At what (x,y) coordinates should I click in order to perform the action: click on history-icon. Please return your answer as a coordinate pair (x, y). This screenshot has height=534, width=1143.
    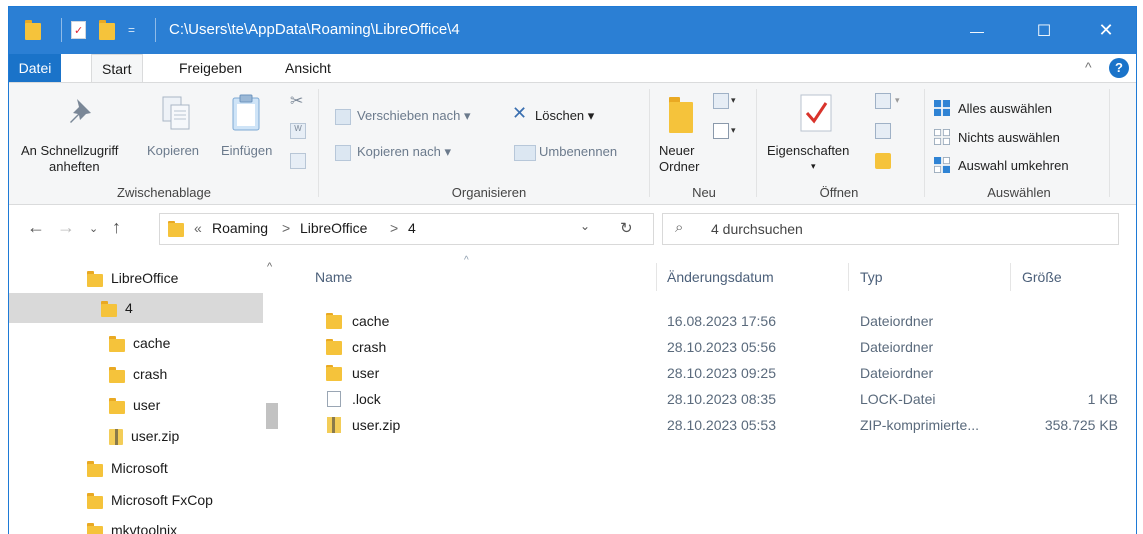
    Looking at the image, I should click on (883, 161).